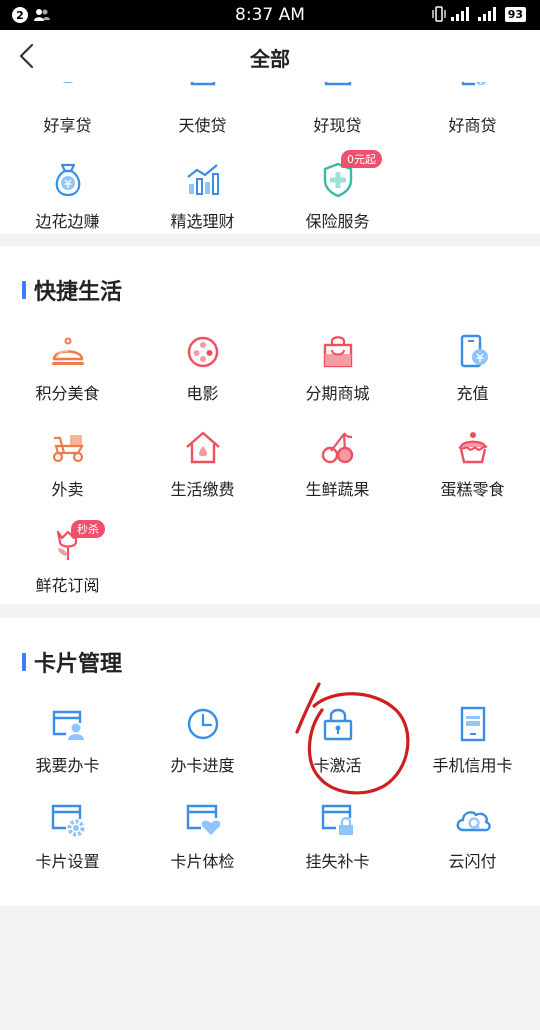  Describe the element at coordinates (203, 819) in the screenshot. I see `card-heart-icon` at that location.